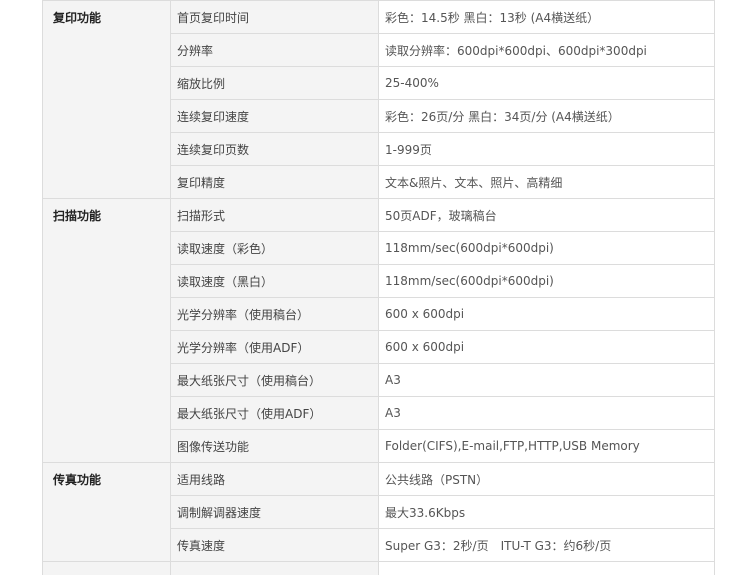  What do you see at coordinates (275, 413) in the screenshot?
I see `spec-label: 最大纸张尺寸（使用ADF）` at bounding box center [275, 413].